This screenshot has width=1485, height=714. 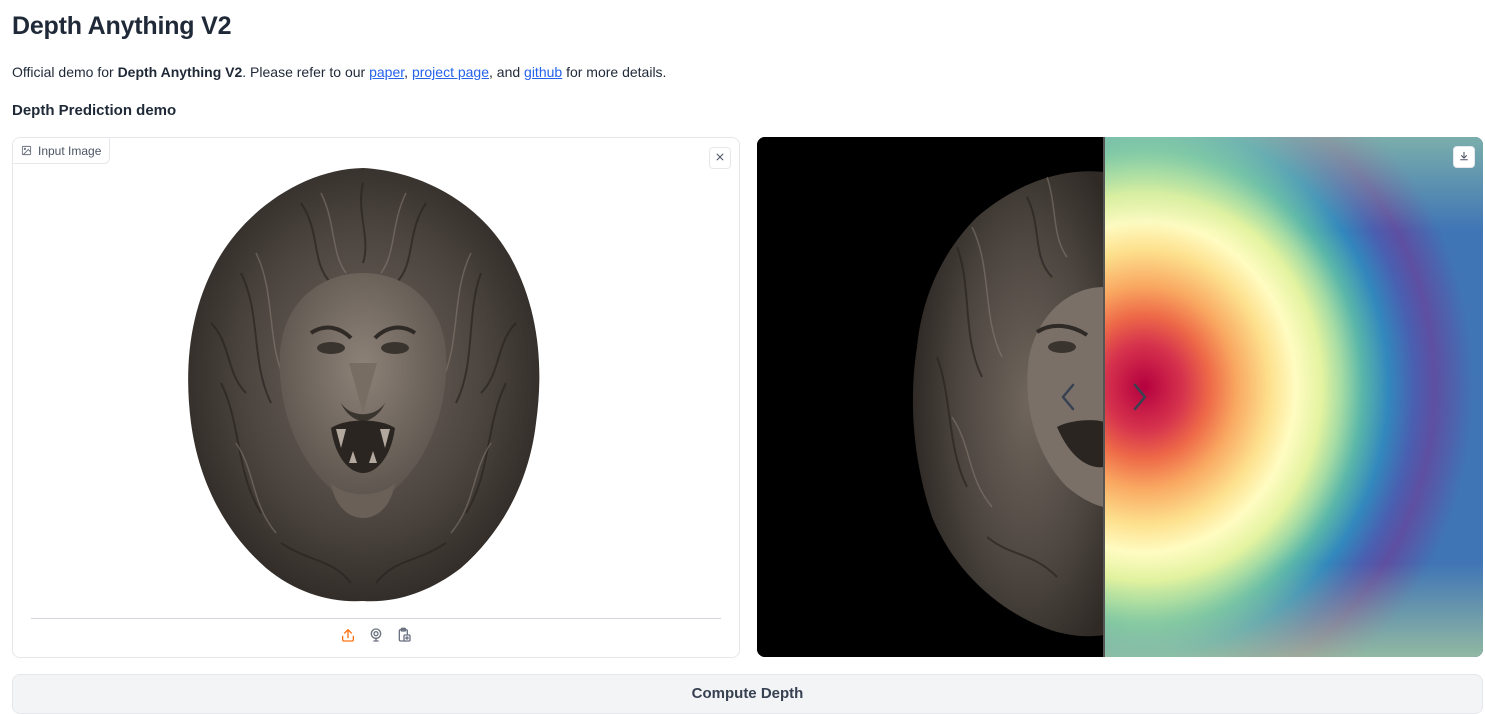 I want to click on description-bold: Depth Anything V2, so click(x=180, y=72).